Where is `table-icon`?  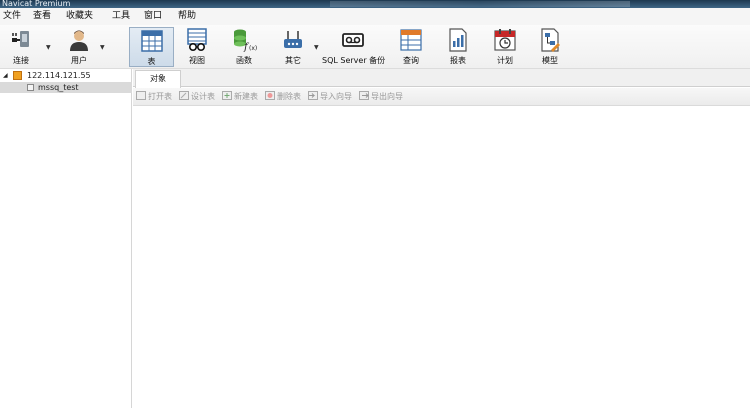
table-icon is located at coordinates (151, 41).